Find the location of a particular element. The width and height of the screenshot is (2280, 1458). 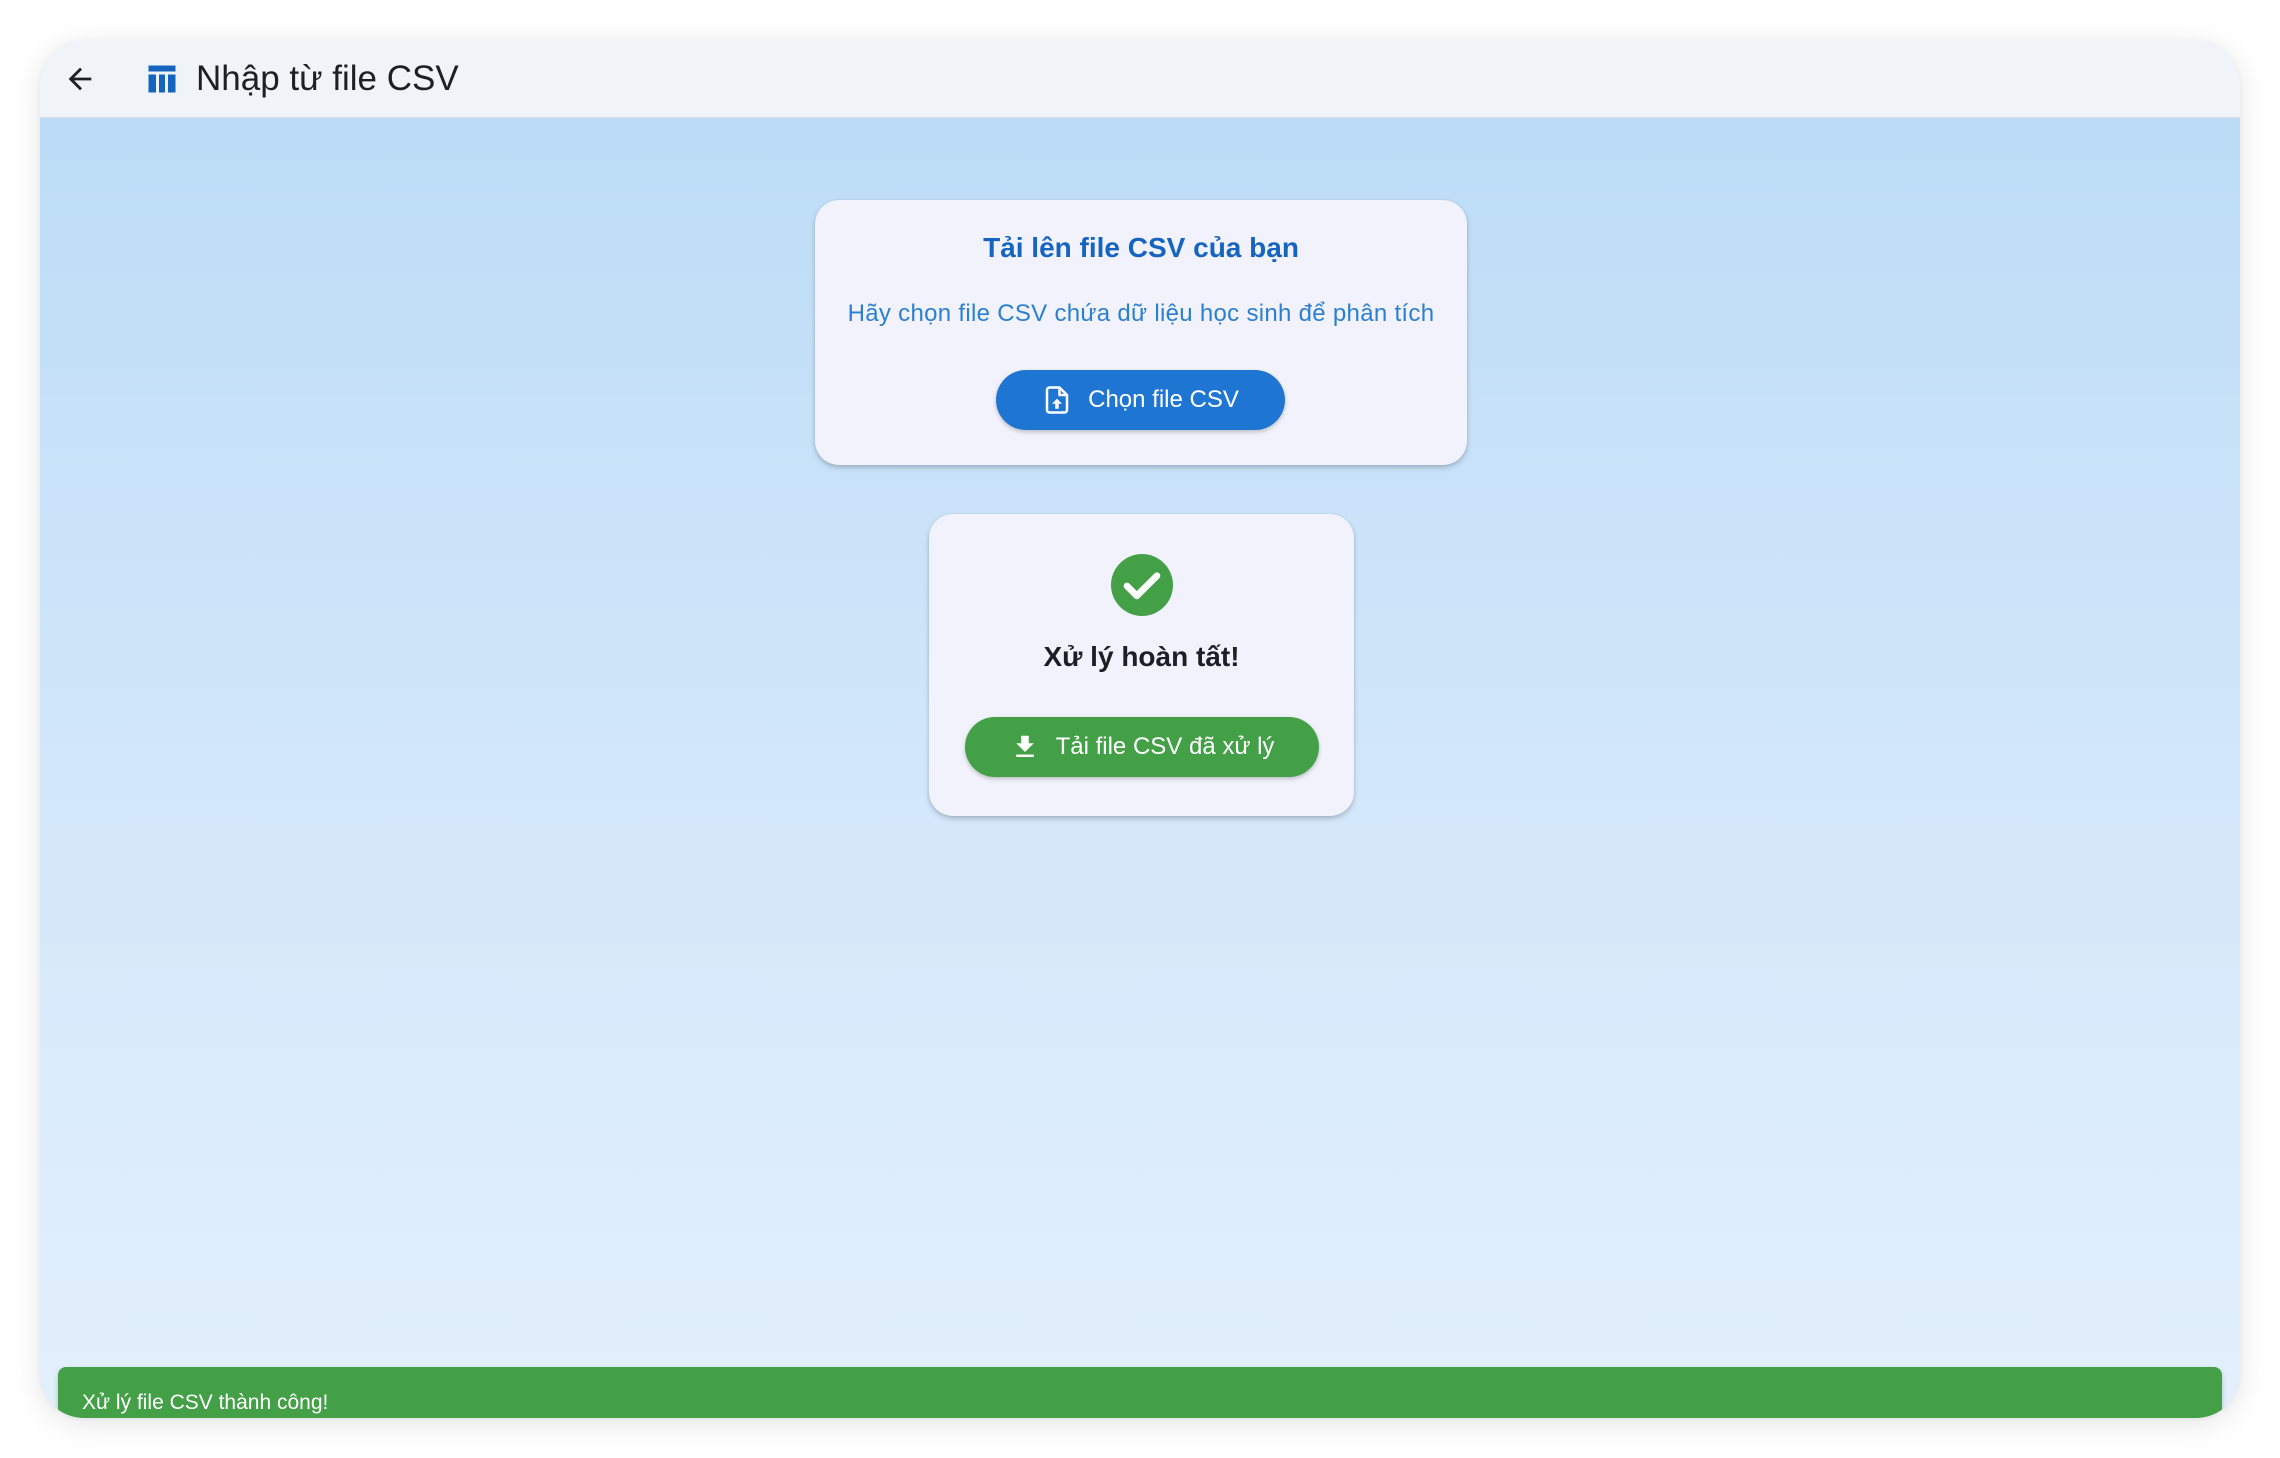

result-card: Xử lý hoàn tất! Tải file CSV đã xử lý is located at coordinates (1141, 665).